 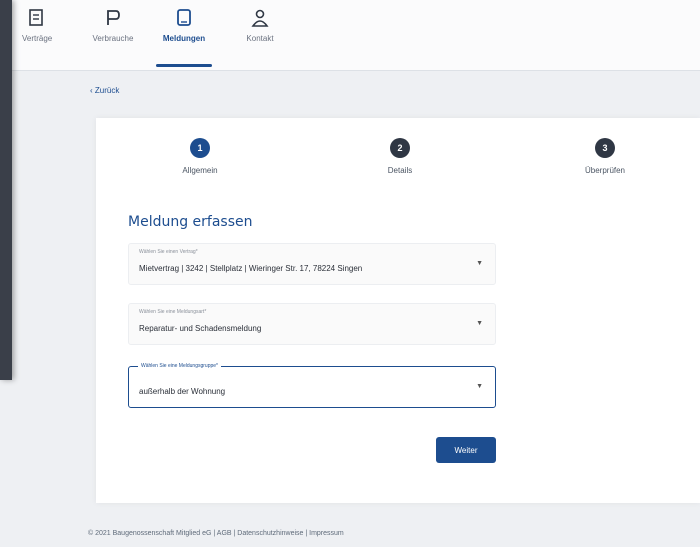 I want to click on back-link-label: Zurück, so click(x=107, y=90).